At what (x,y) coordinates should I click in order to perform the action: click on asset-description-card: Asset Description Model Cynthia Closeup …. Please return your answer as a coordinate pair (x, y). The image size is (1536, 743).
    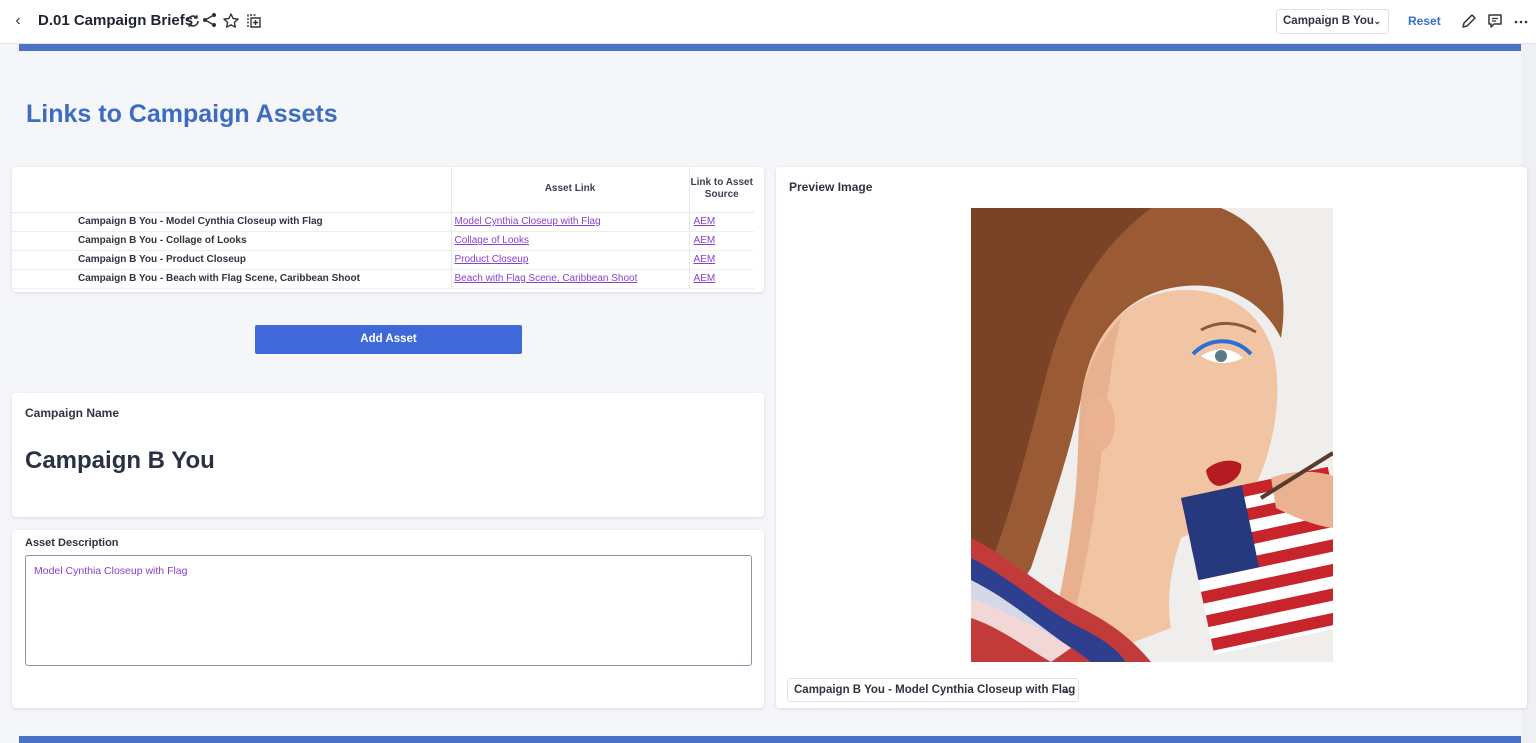
    Looking at the image, I should click on (388, 619).